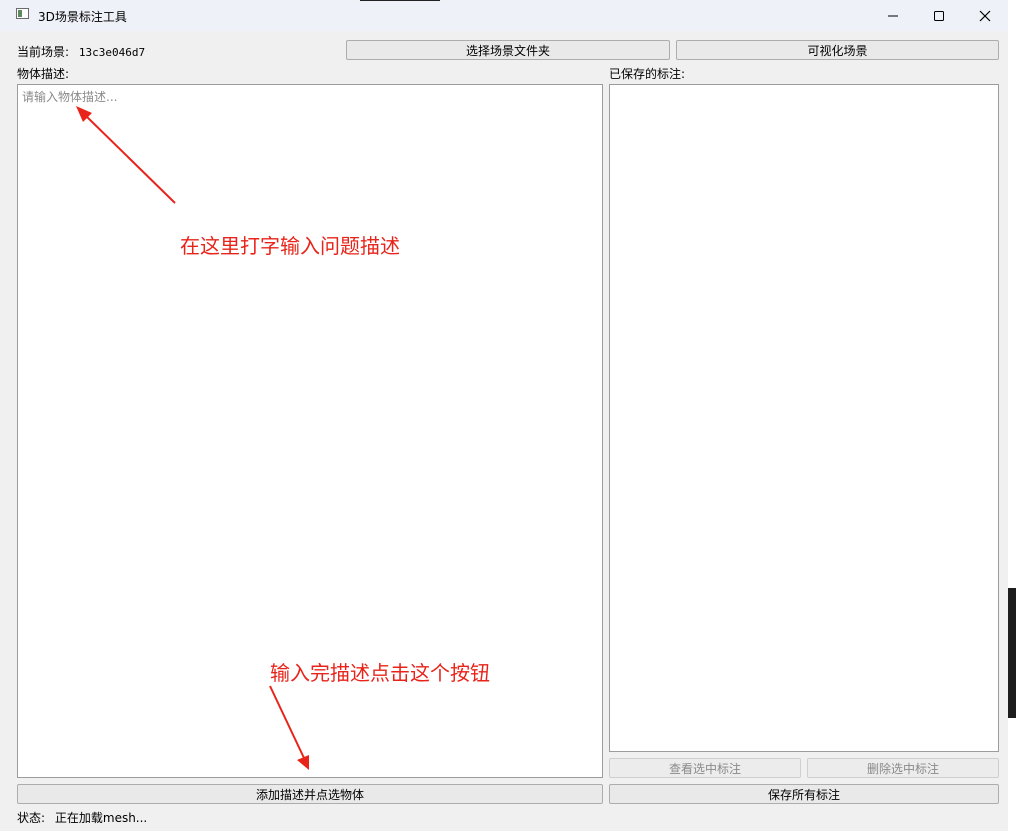 The image size is (1016, 839). I want to click on arrow-to-add-button, so click(289, 727).